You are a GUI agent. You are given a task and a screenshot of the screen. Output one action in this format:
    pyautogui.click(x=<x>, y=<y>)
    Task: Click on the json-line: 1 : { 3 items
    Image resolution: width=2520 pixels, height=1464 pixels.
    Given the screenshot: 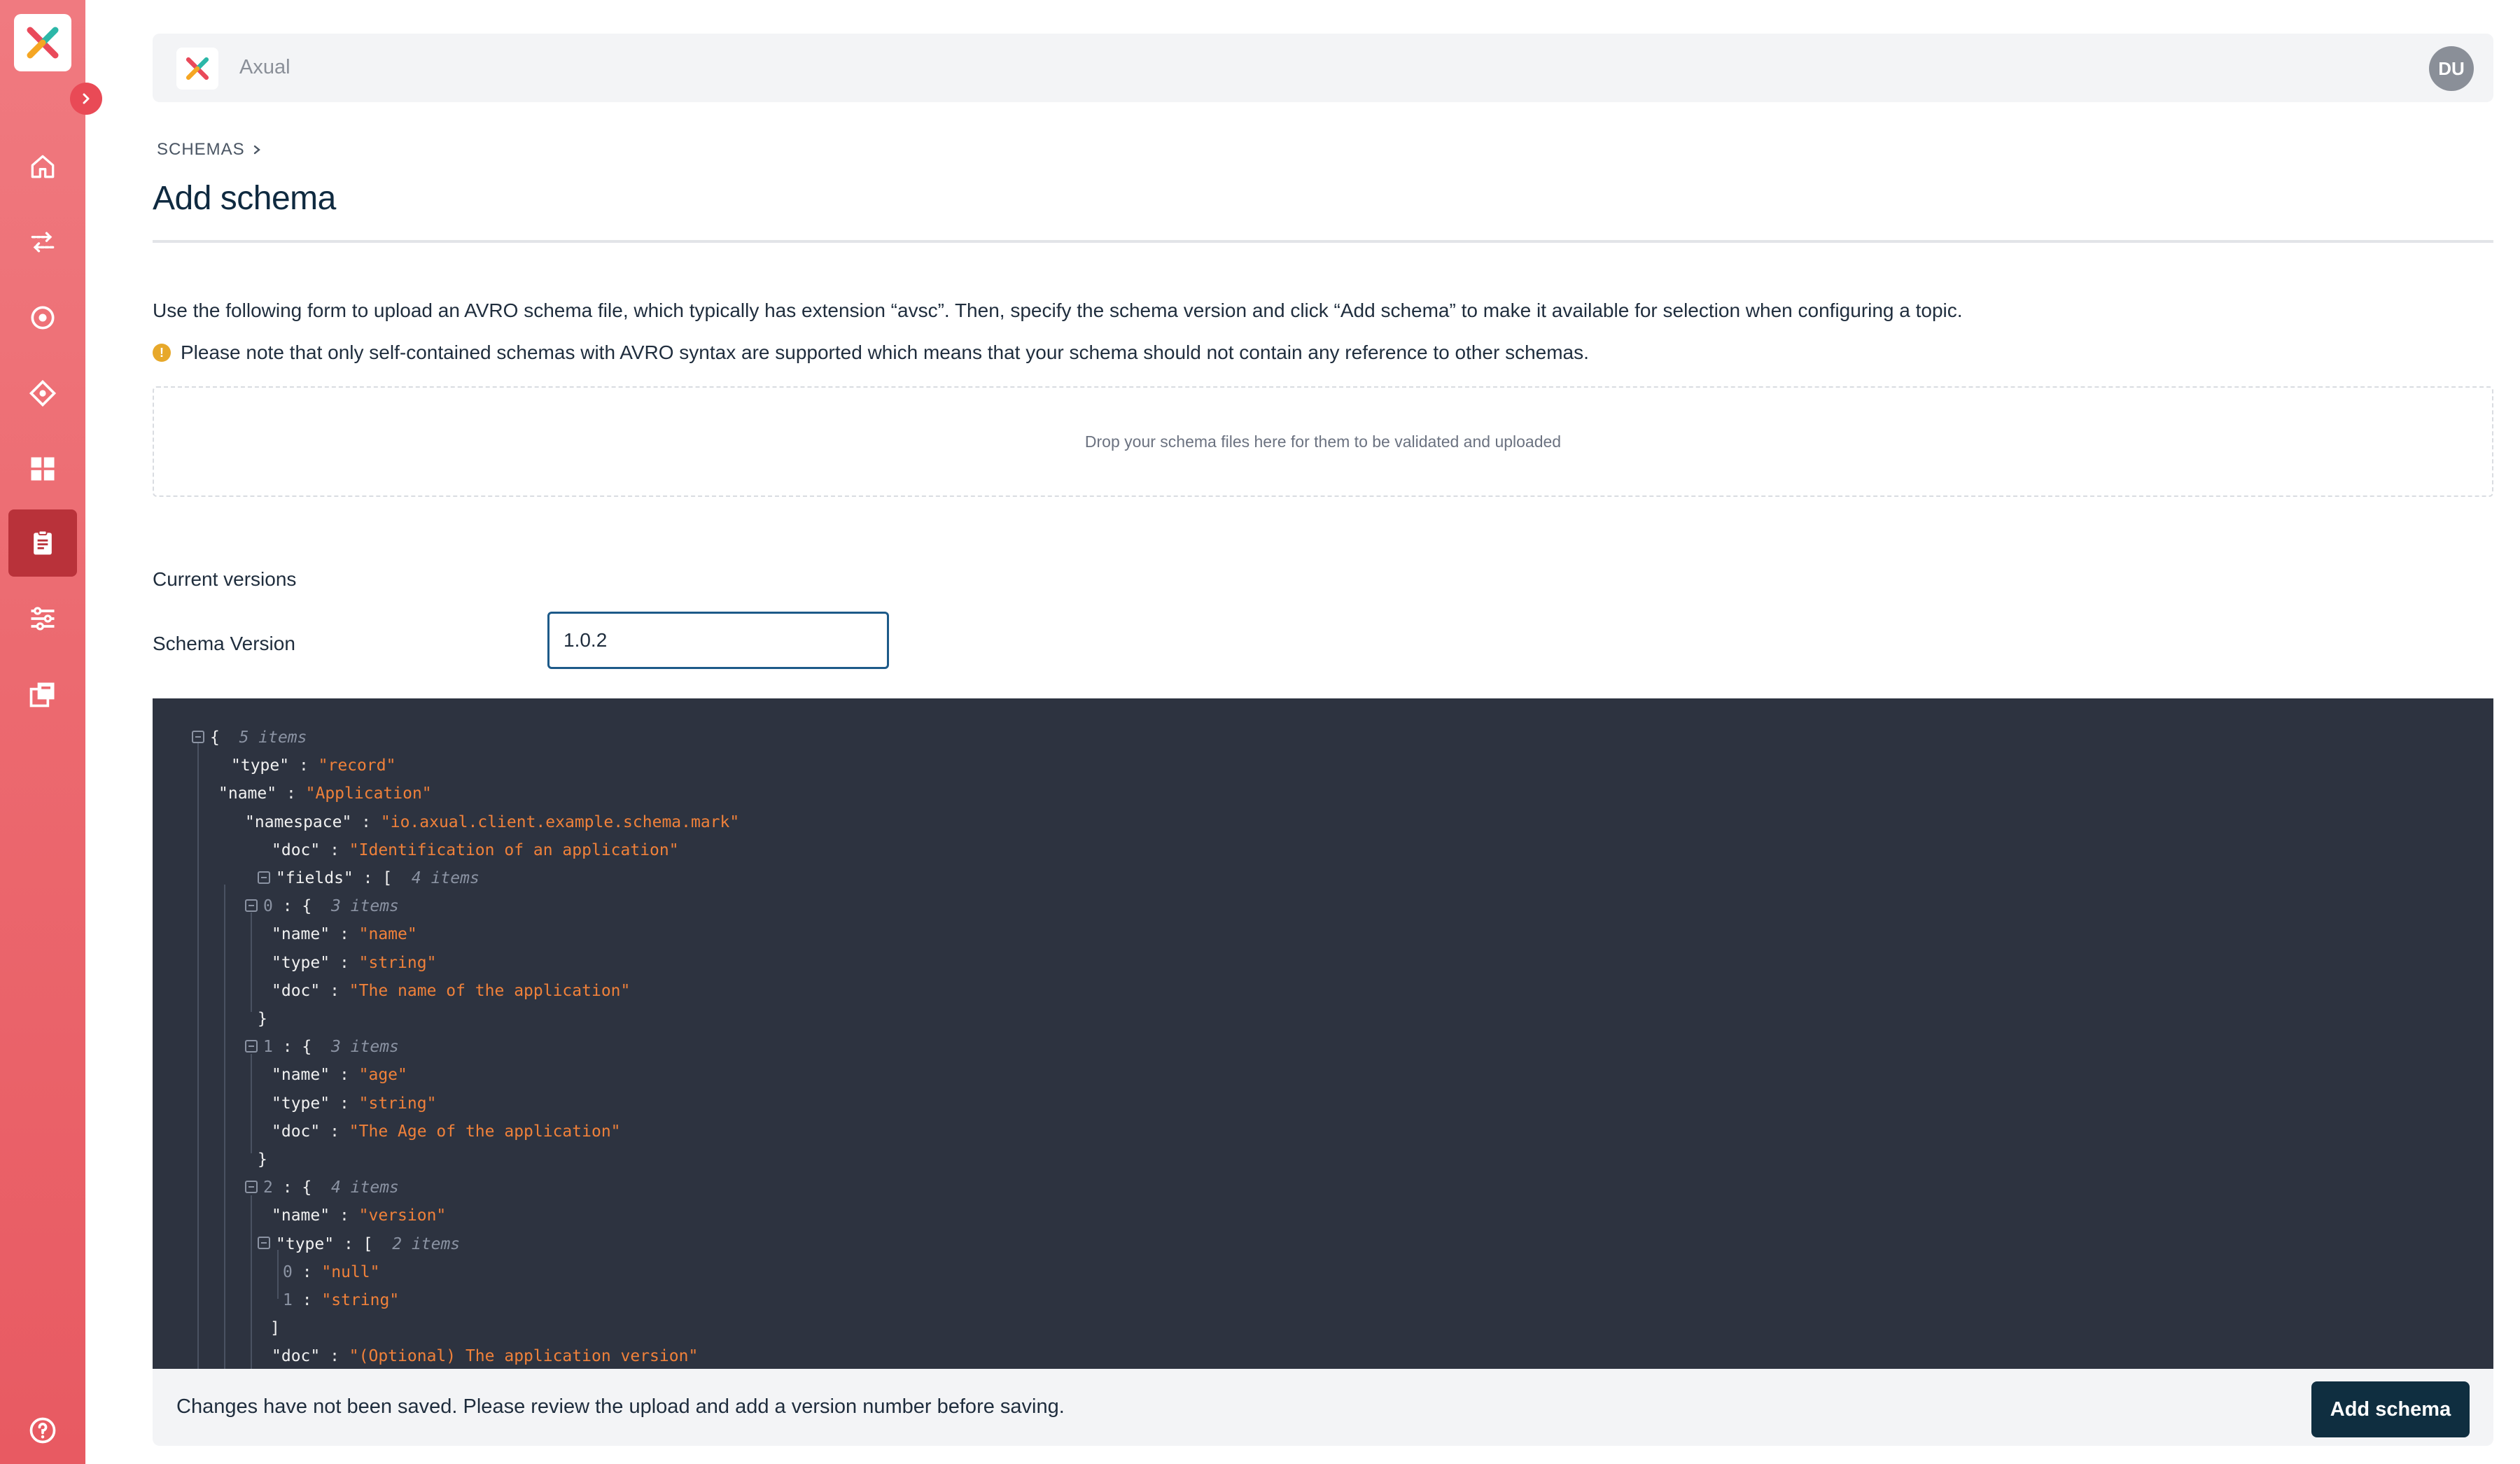 What is the action you would take?
    pyautogui.click(x=322, y=1047)
    